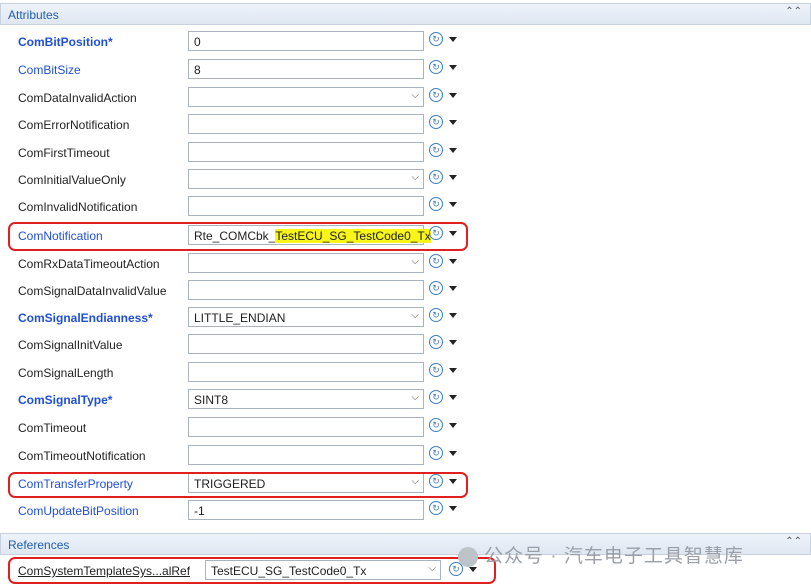 The width and height of the screenshot is (811, 586). Describe the element at coordinates (92, 291) in the screenshot. I see `attribute-label: ComSignalDataInvalidValue` at that location.